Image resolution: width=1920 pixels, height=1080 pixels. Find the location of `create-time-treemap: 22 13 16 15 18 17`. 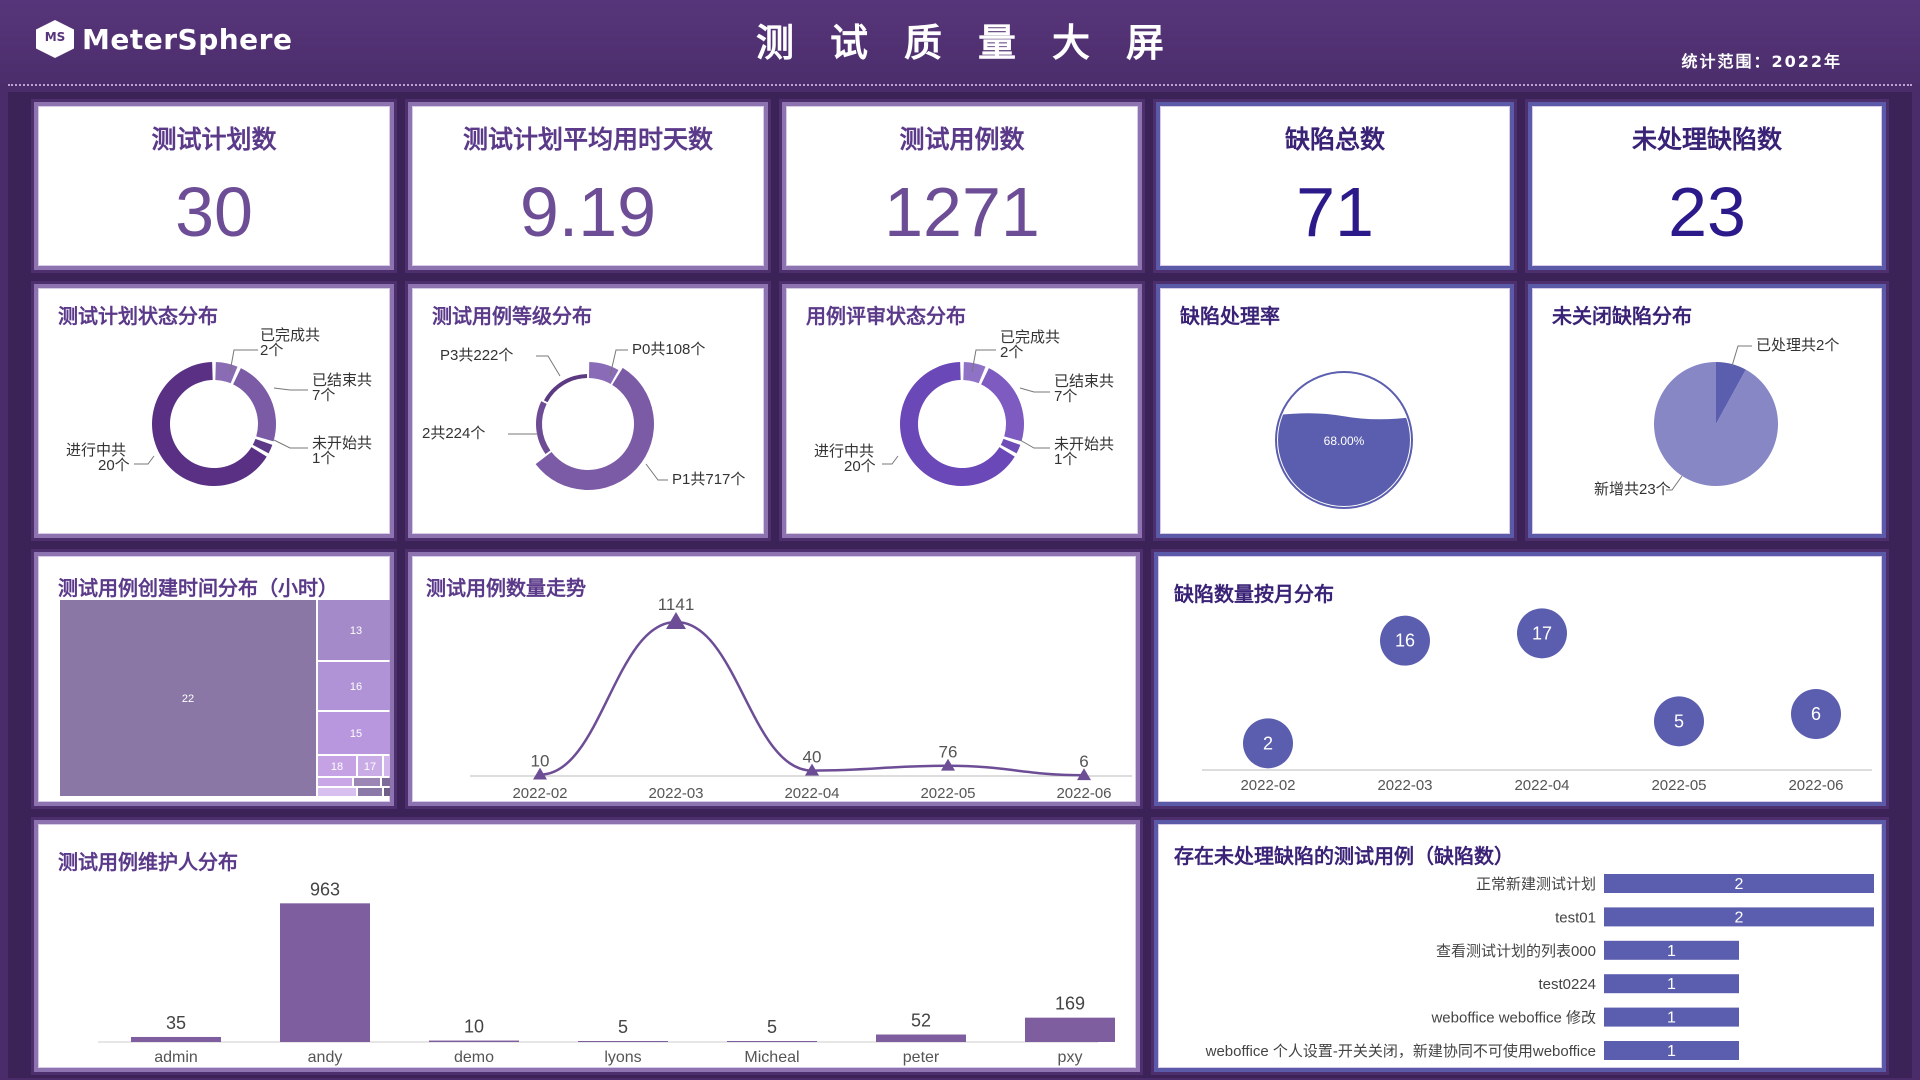

create-time-treemap: 22 13 16 15 18 17 is located at coordinates (225, 698).